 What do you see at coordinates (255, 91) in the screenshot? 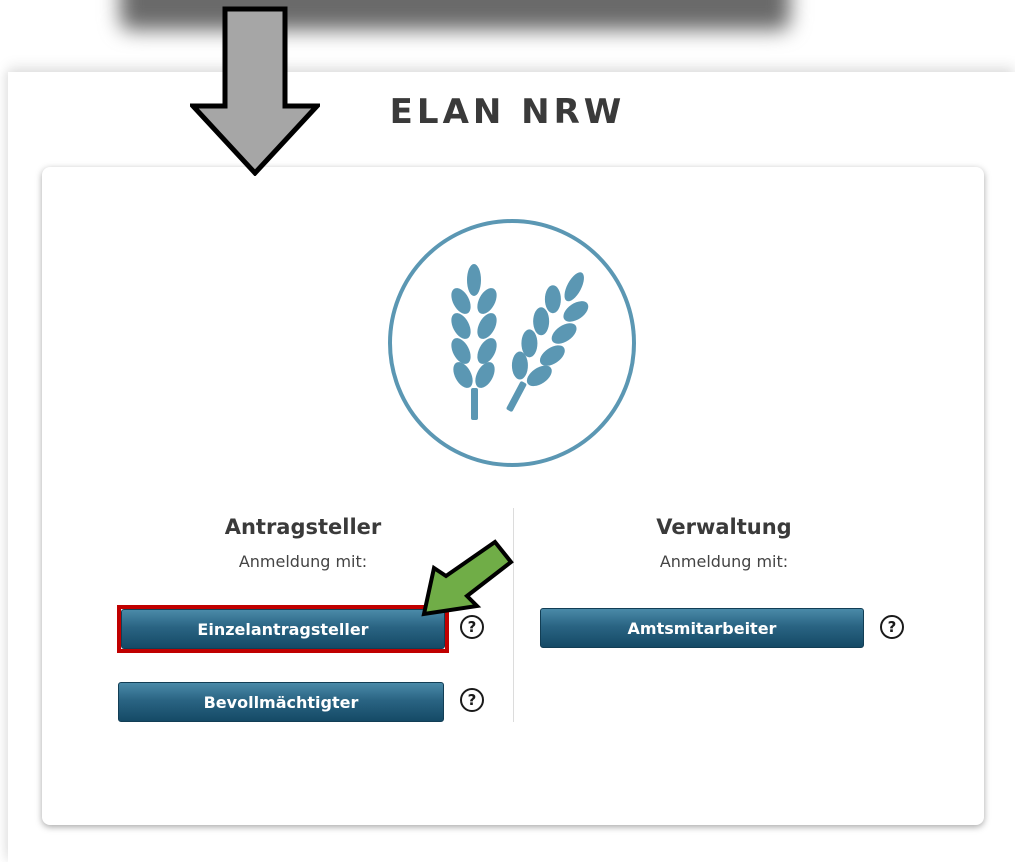
I see `down-arrow-icon` at bounding box center [255, 91].